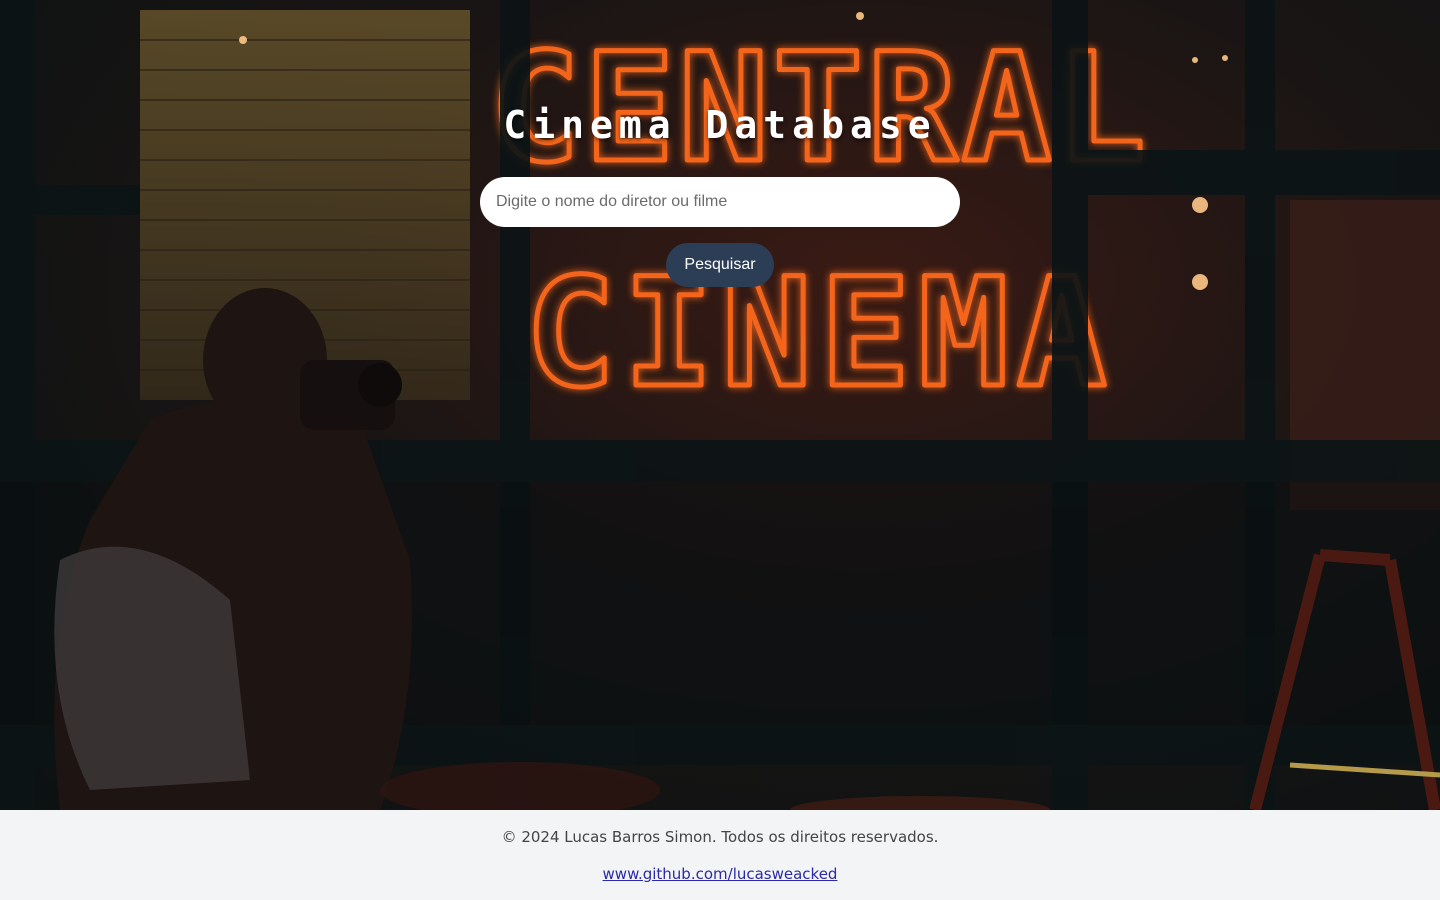 The width and height of the screenshot is (1440, 900). What do you see at coordinates (720, 202) in the screenshot?
I see `search-input` at bounding box center [720, 202].